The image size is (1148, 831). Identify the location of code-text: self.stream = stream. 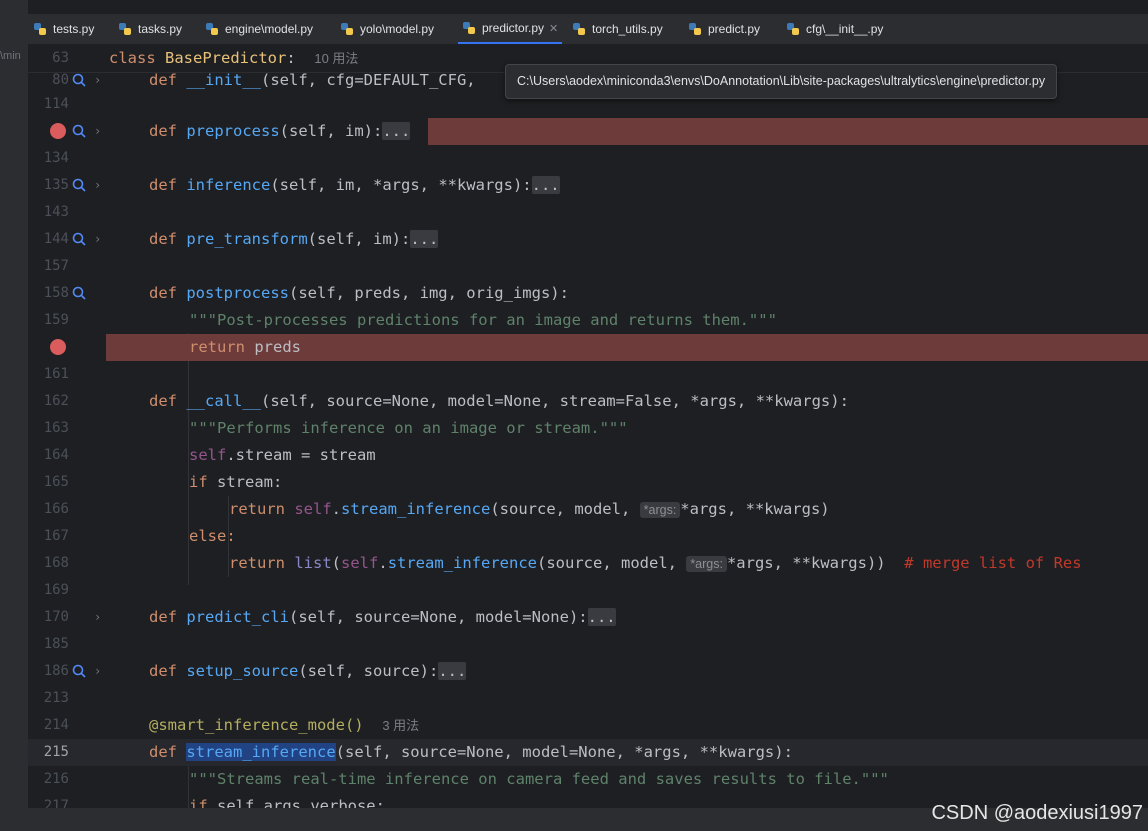
(282, 455).